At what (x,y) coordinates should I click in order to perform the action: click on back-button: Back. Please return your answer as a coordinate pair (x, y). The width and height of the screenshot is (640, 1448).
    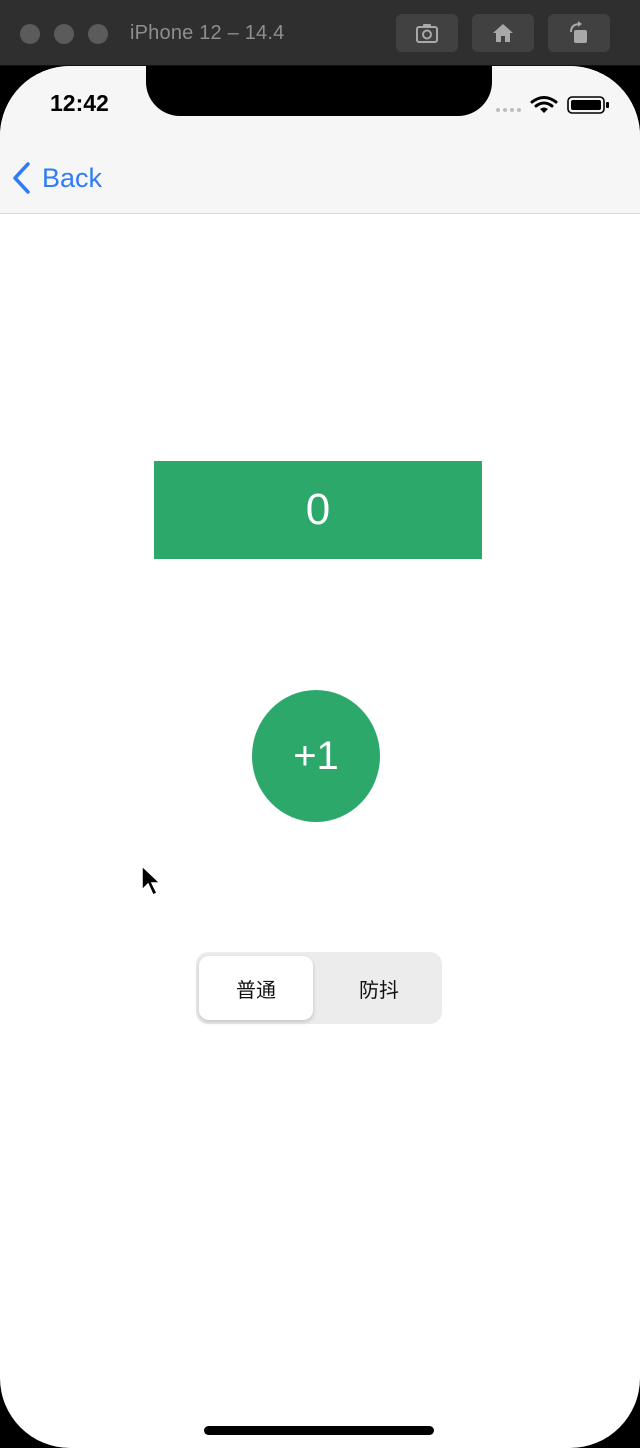
    Looking at the image, I should click on (56, 178).